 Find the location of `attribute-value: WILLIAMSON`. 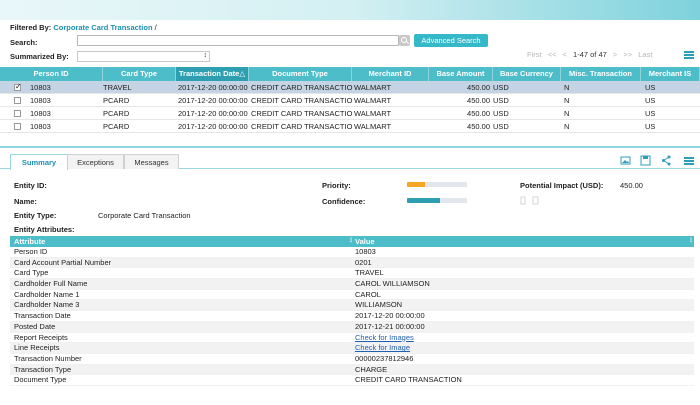

attribute-value: WILLIAMSON is located at coordinates (379, 305).